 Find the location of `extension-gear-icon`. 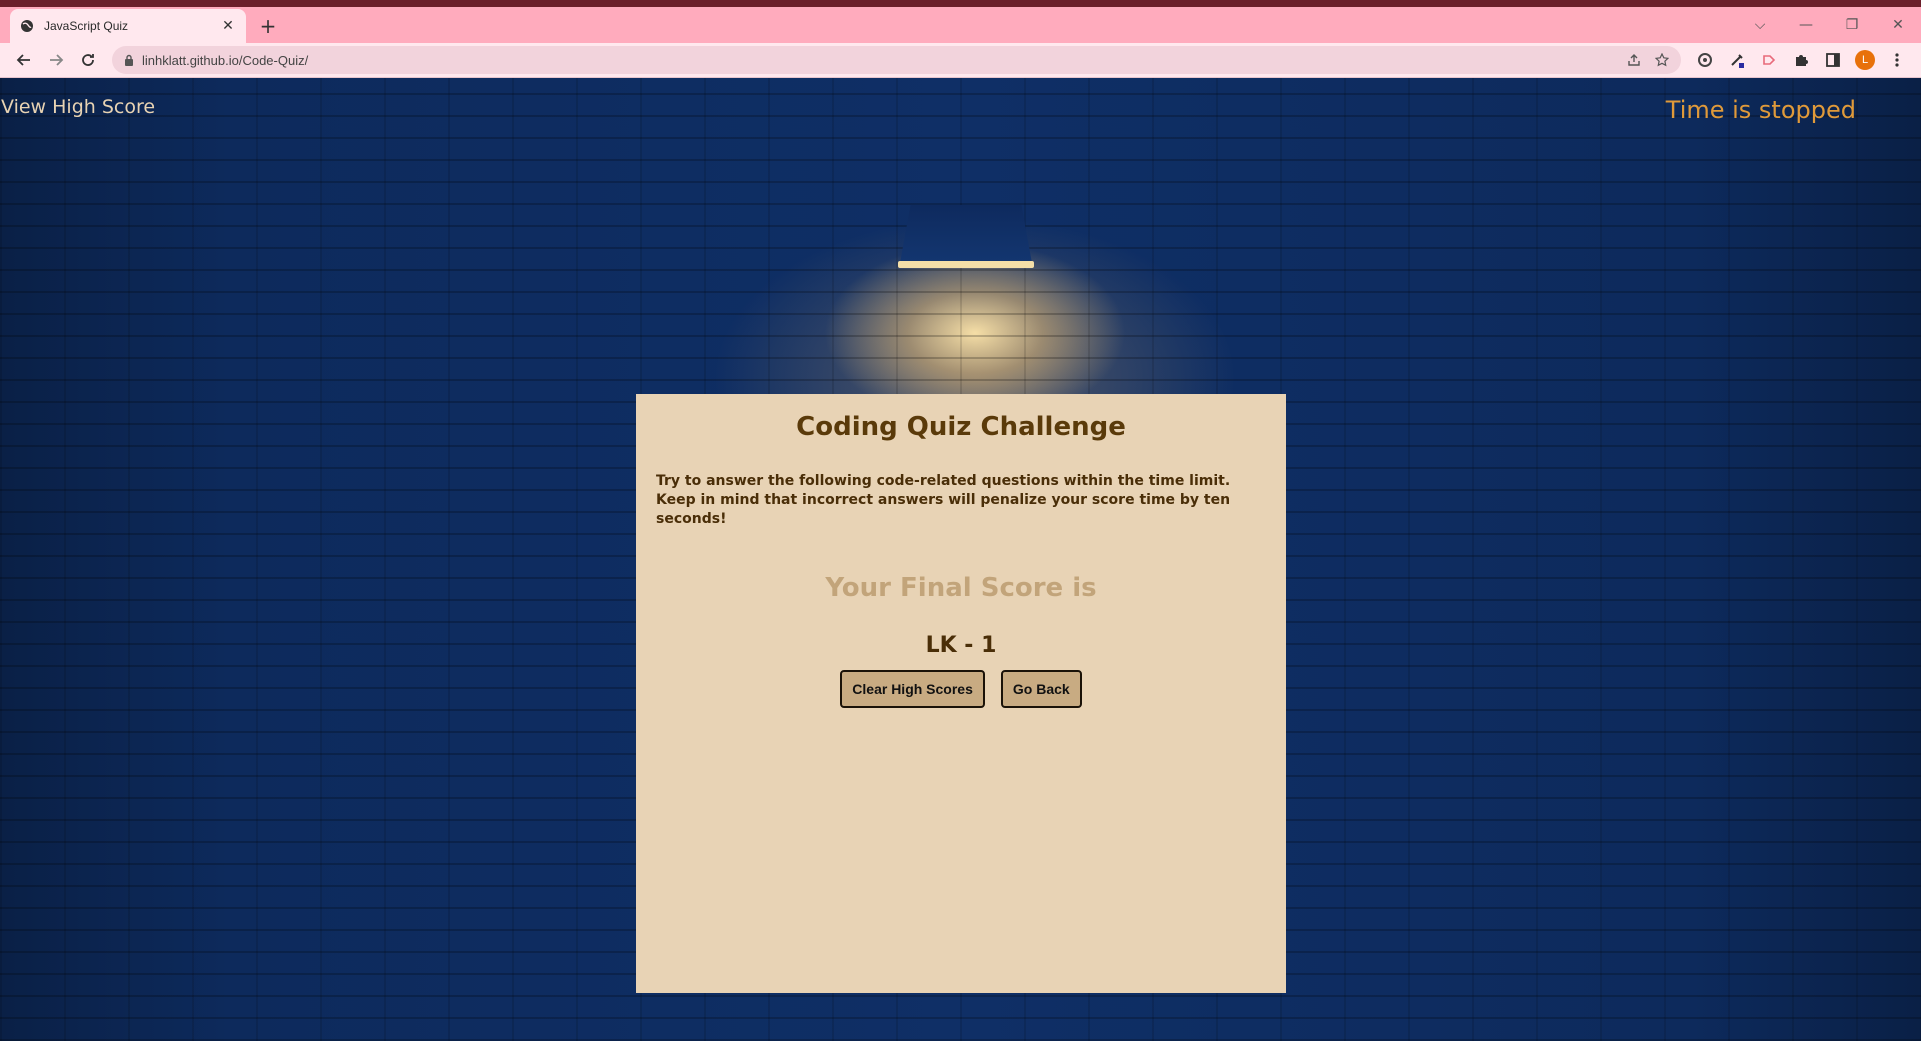

extension-gear-icon is located at coordinates (1705, 60).